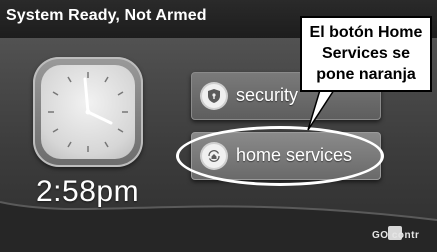 The height and width of the screenshot is (252, 437). I want to click on system-status-text: System Ready, Not Armed, so click(106, 15).